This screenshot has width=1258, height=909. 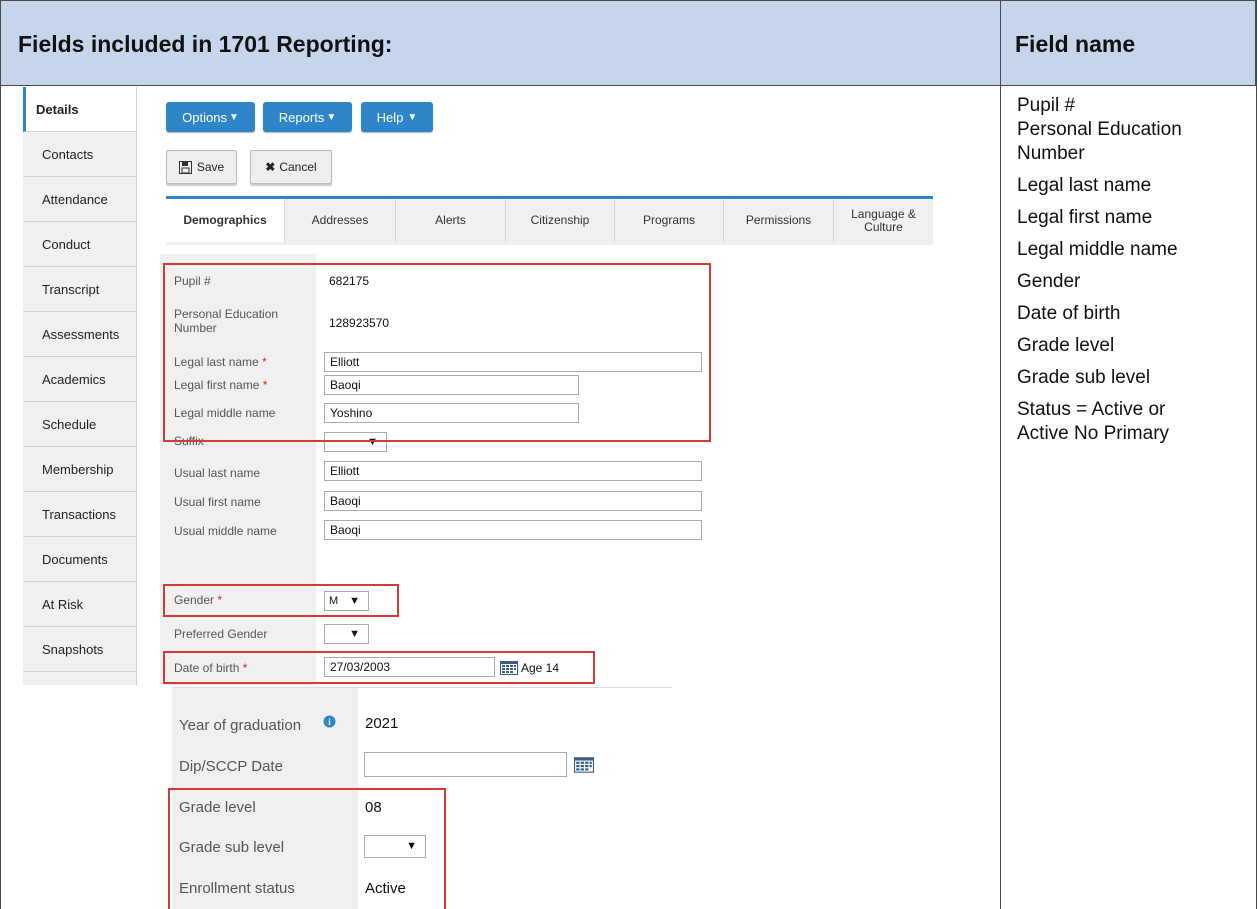 What do you see at coordinates (513, 471) in the screenshot?
I see `usual-last-name-input: Elliott` at bounding box center [513, 471].